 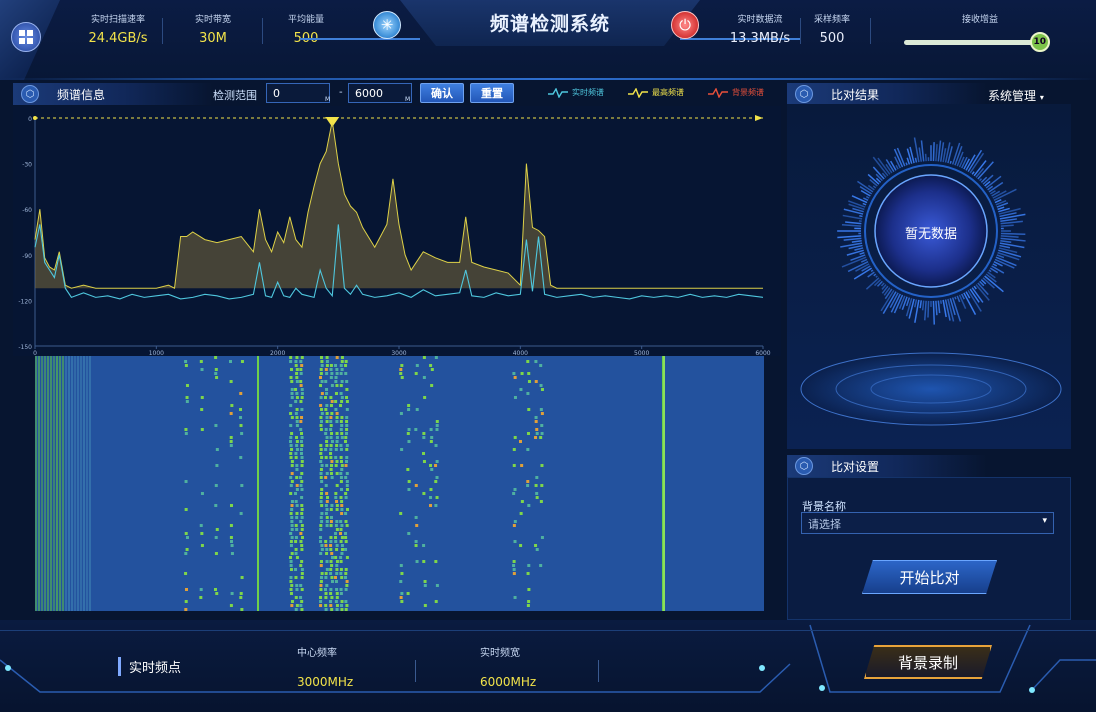 What do you see at coordinates (298, 93) in the screenshot?
I see `range-min-input` at bounding box center [298, 93].